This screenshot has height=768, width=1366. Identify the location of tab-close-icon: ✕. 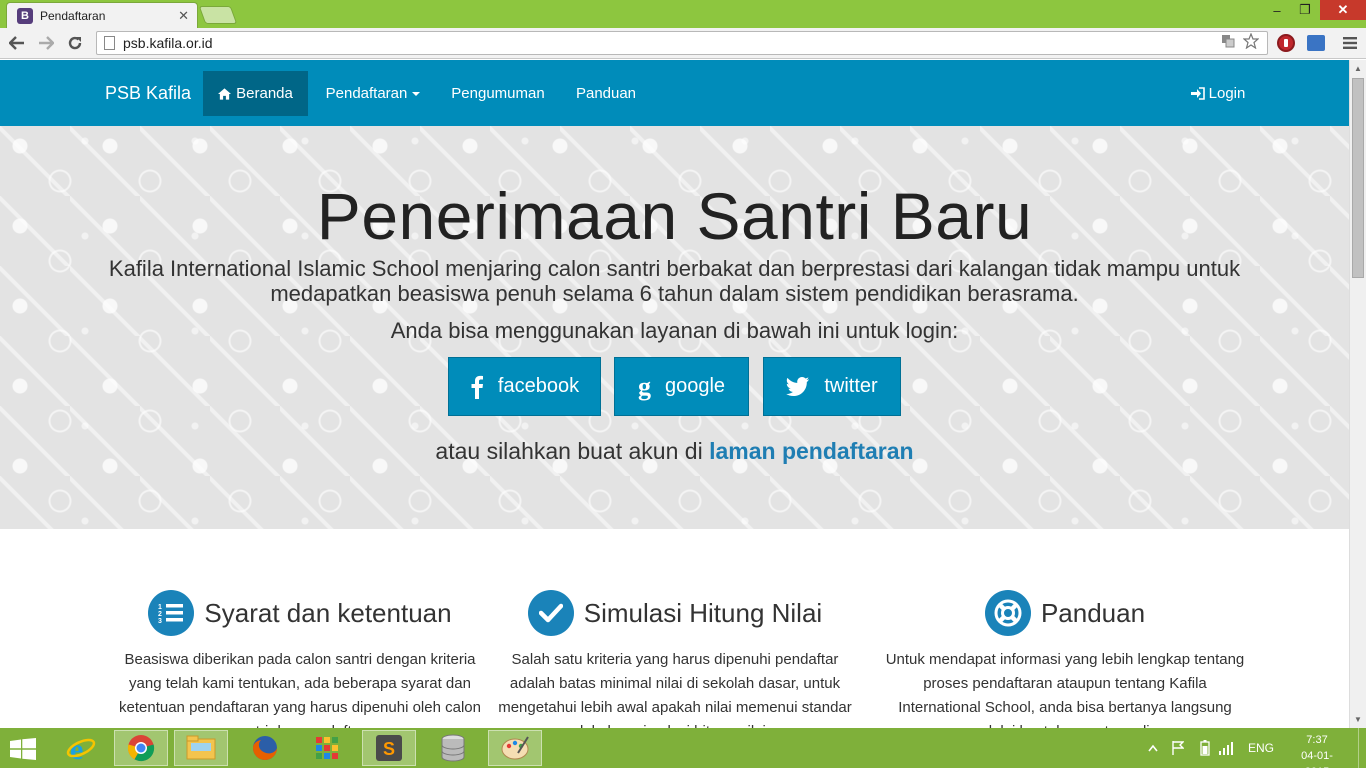
(183, 16).